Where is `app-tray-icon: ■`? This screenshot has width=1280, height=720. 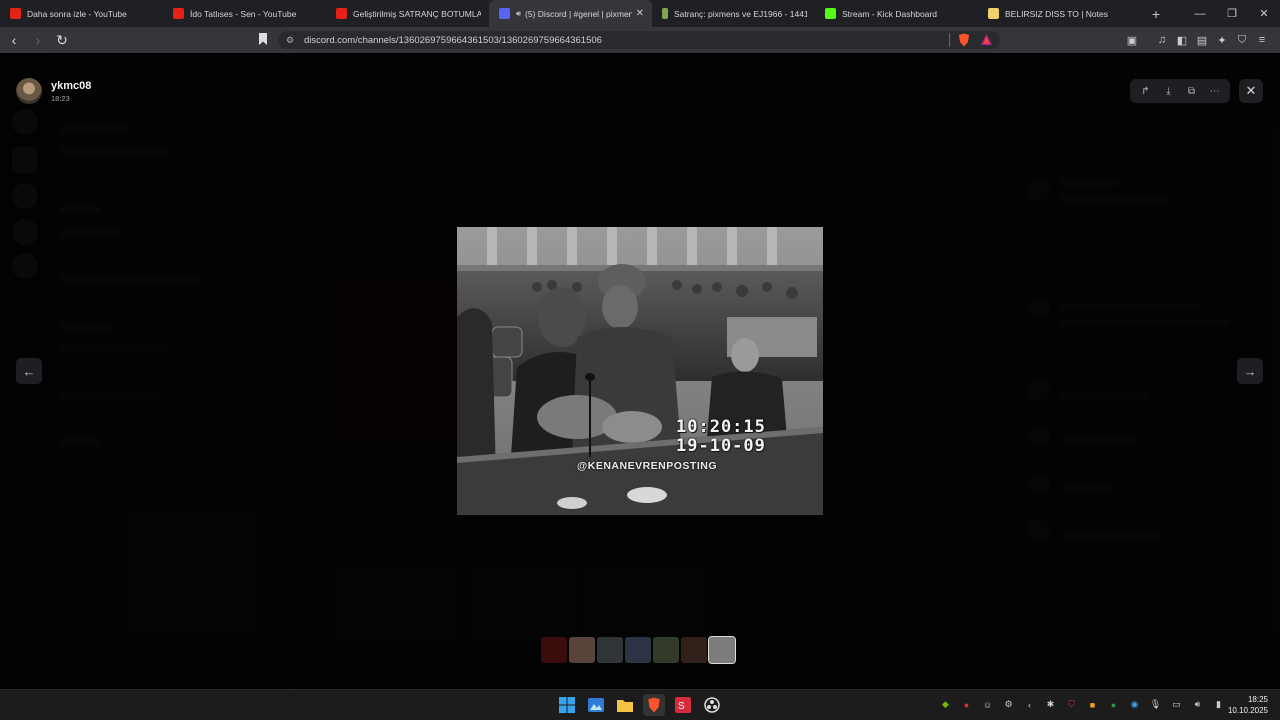 app-tray-icon: ■ is located at coordinates (1092, 704).